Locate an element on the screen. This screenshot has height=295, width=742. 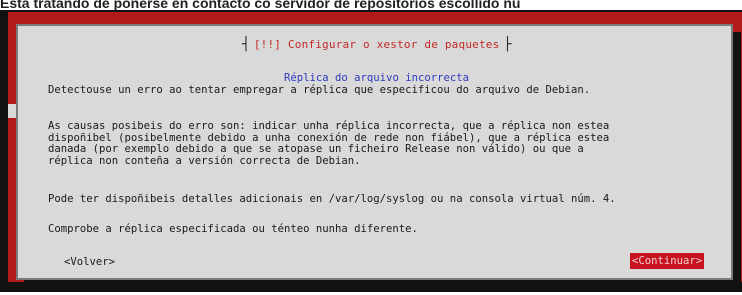
dialog-shadow-bottom is located at coordinates (382, 283).